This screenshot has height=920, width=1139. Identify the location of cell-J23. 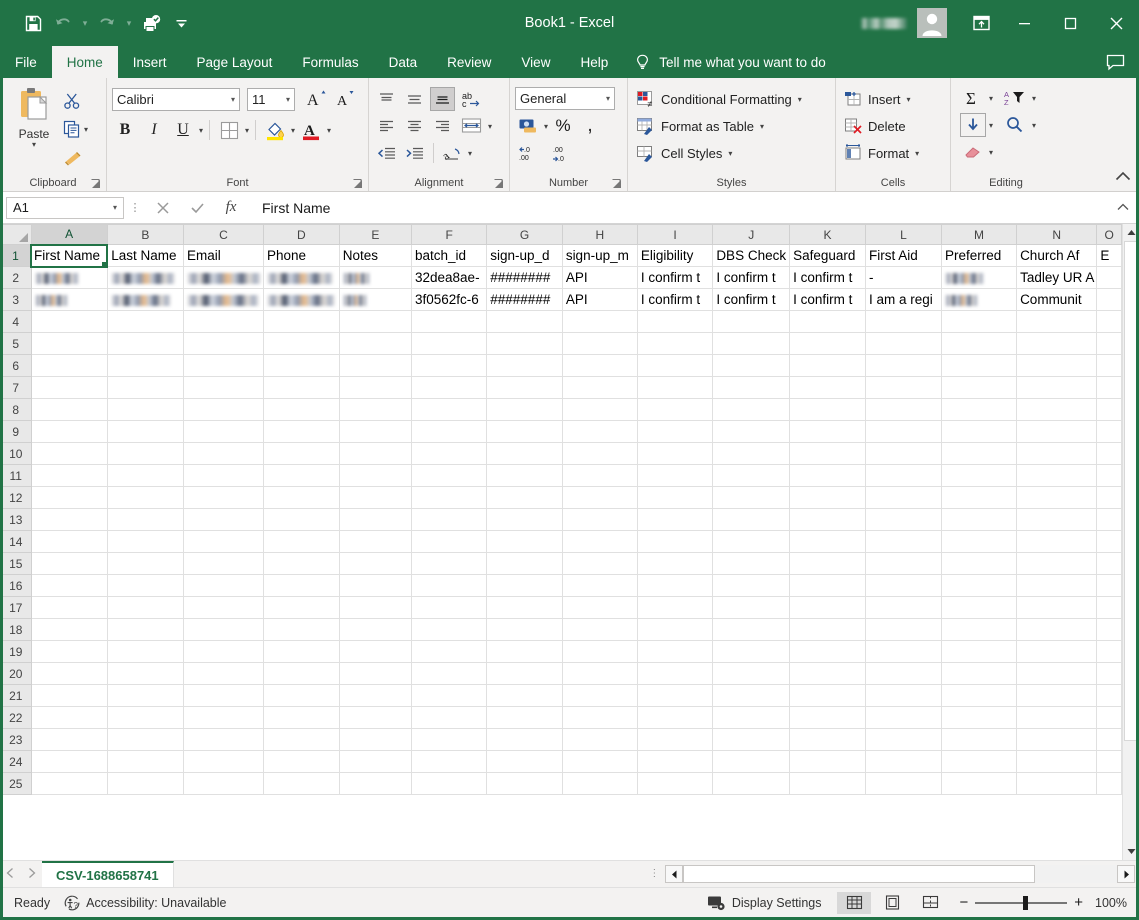
(751, 739).